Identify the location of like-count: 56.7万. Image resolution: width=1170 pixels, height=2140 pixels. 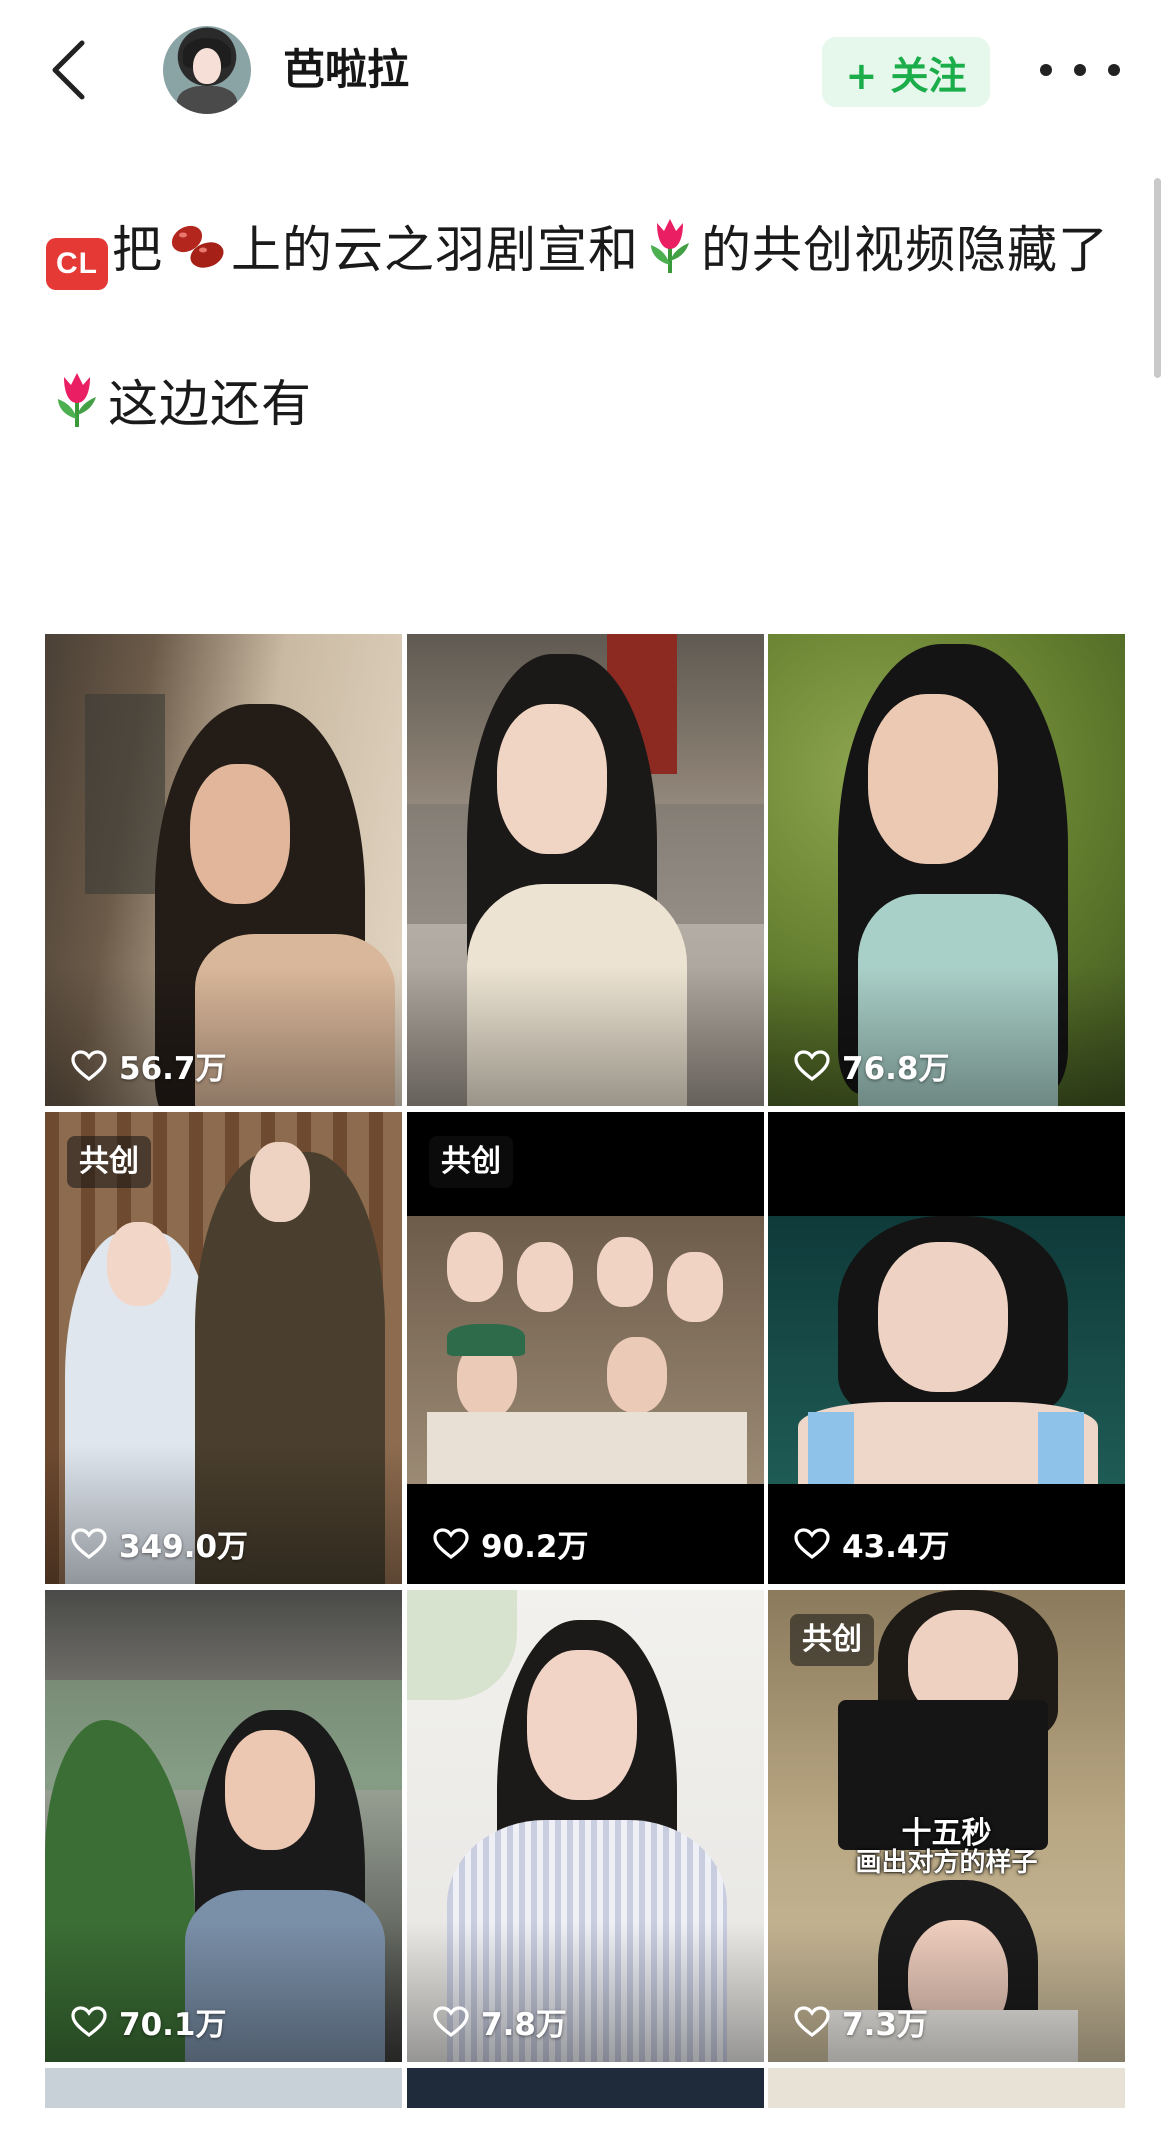
(149, 1065).